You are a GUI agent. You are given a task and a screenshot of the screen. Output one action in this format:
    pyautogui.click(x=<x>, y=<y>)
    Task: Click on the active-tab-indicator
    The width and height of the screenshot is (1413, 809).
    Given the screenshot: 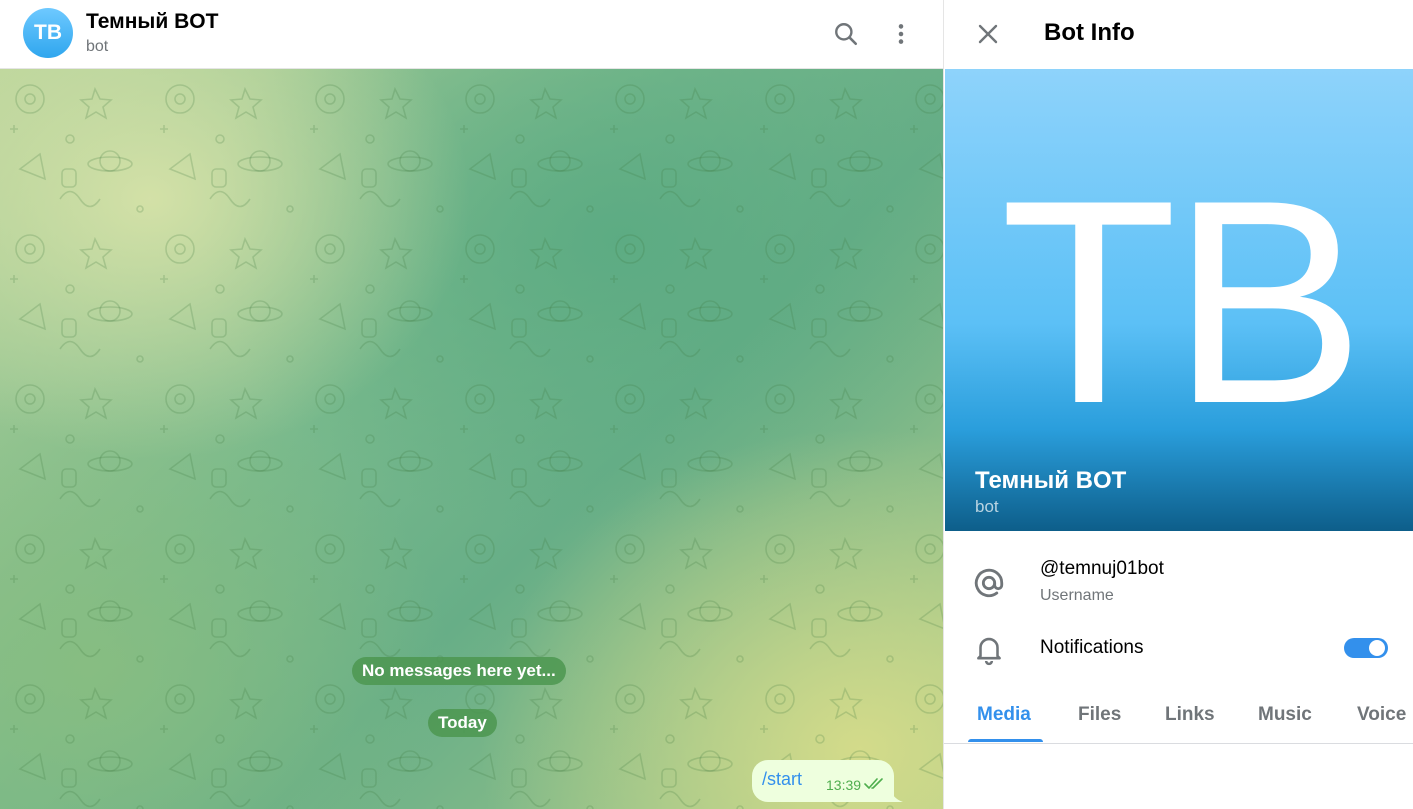 What is the action you would take?
    pyautogui.click(x=1005, y=740)
    